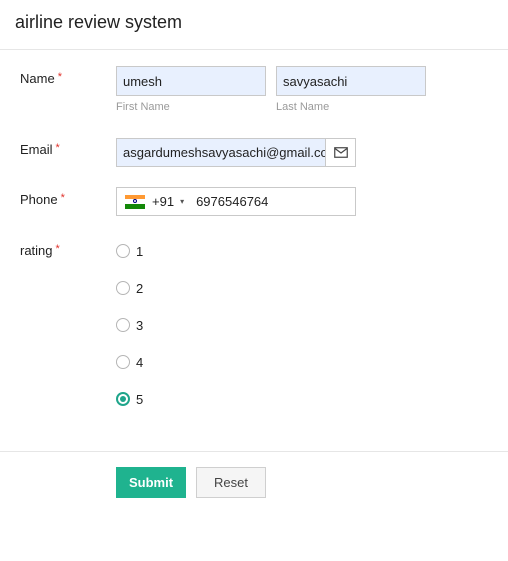 The height and width of the screenshot is (561, 508). I want to click on phone-label: Phone *, so click(42, 199).